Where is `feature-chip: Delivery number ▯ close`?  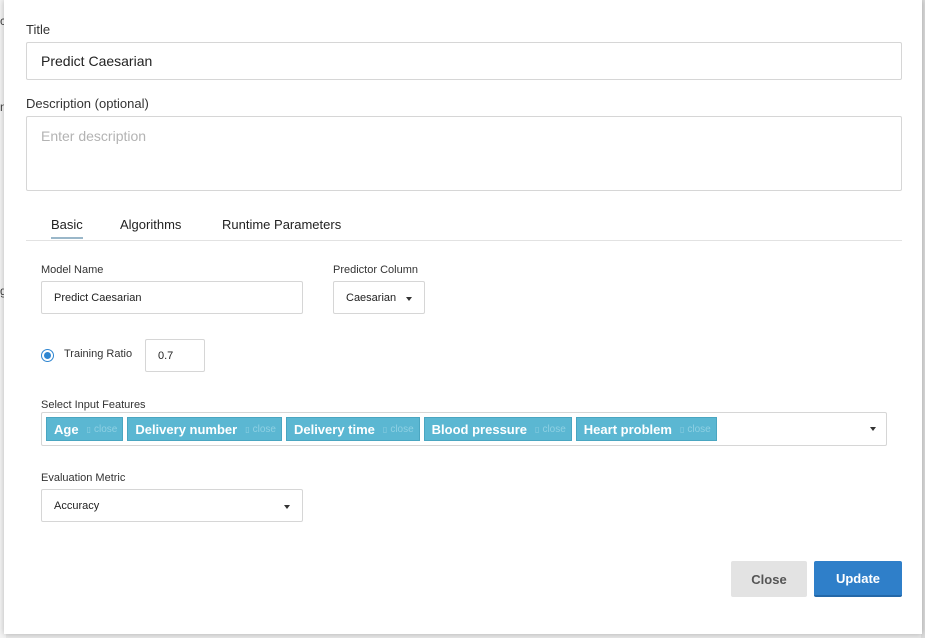 feature-chip: Delivery number ▯ close is located at coordinates (204, 429).